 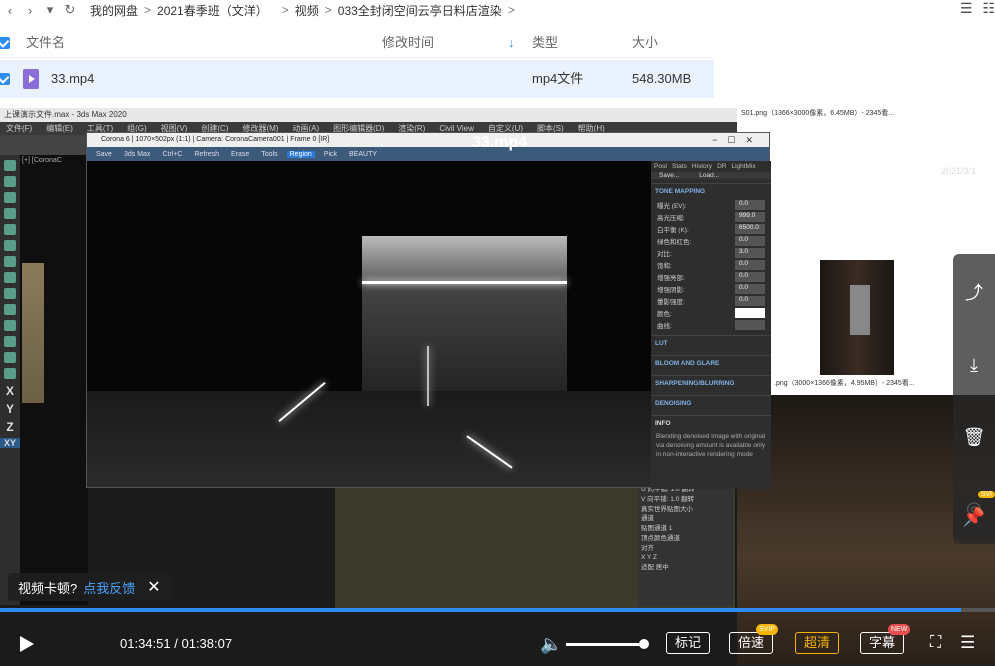 What do you see at coordinates (357, 79) in the screenshot?
I see `file-row: 33.mp4 mp4文件 548.30MB` at bounding box center [357, 79].